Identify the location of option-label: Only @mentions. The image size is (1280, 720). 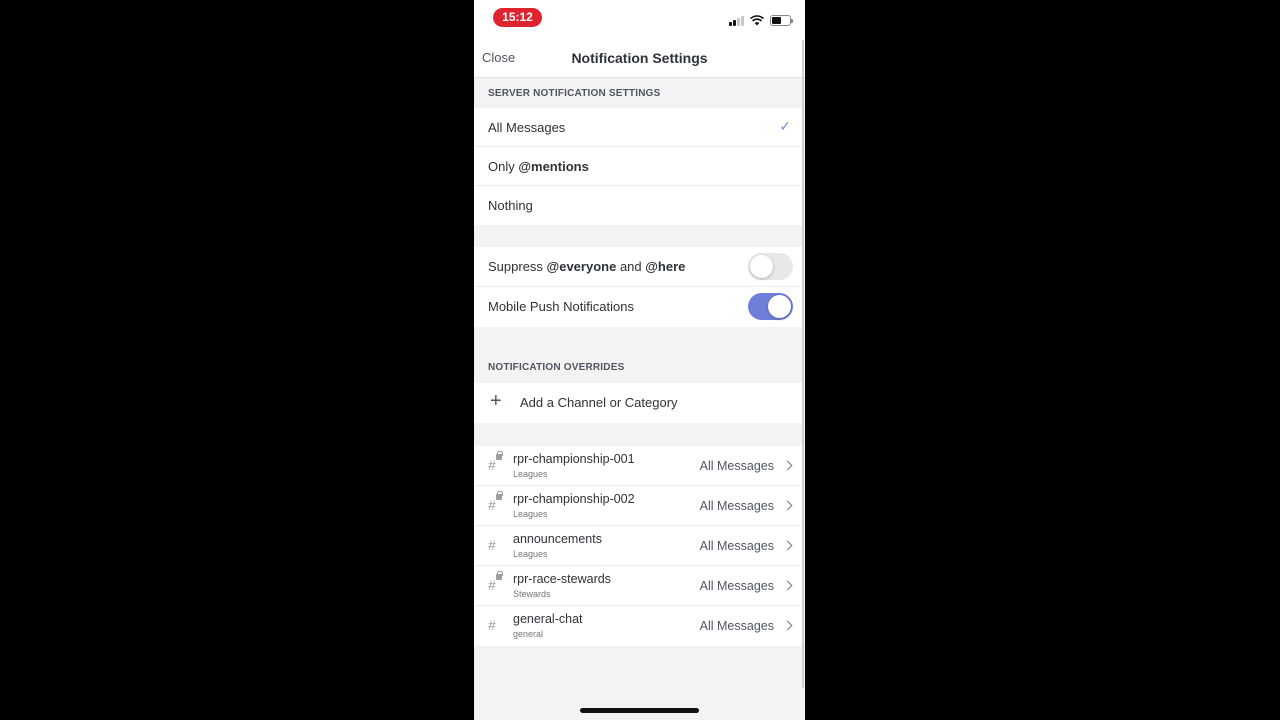
(538, 166).